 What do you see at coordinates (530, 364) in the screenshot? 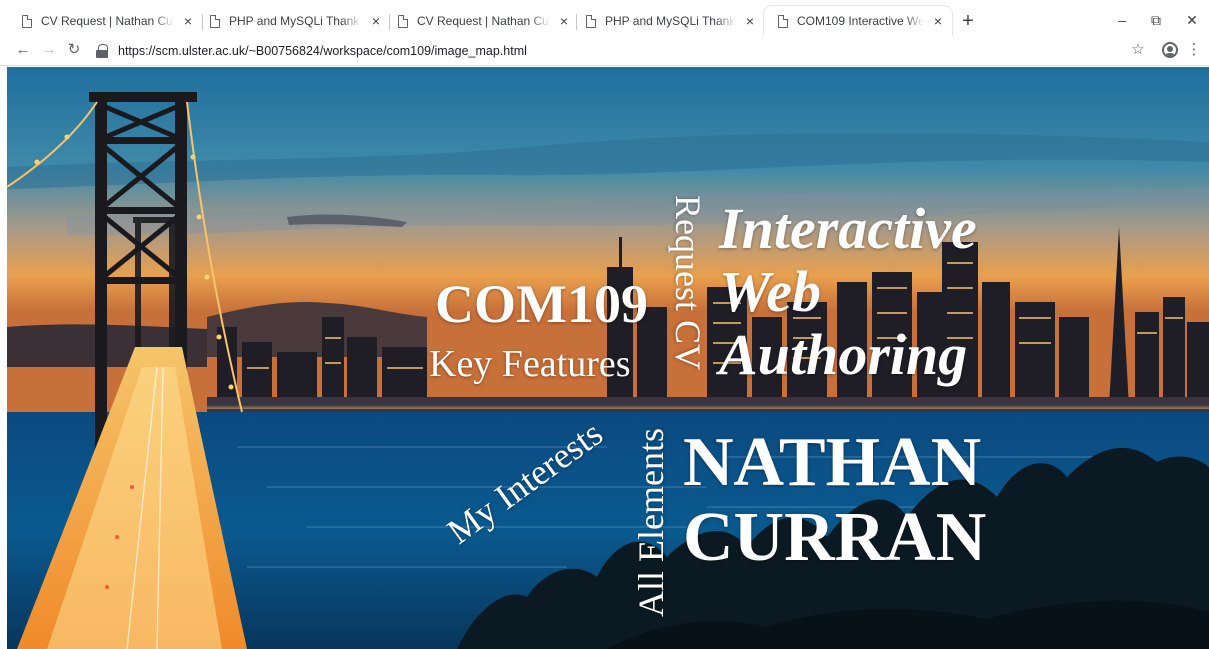
I see `link-key-features: Key Features` at bounding box center [530, 364].